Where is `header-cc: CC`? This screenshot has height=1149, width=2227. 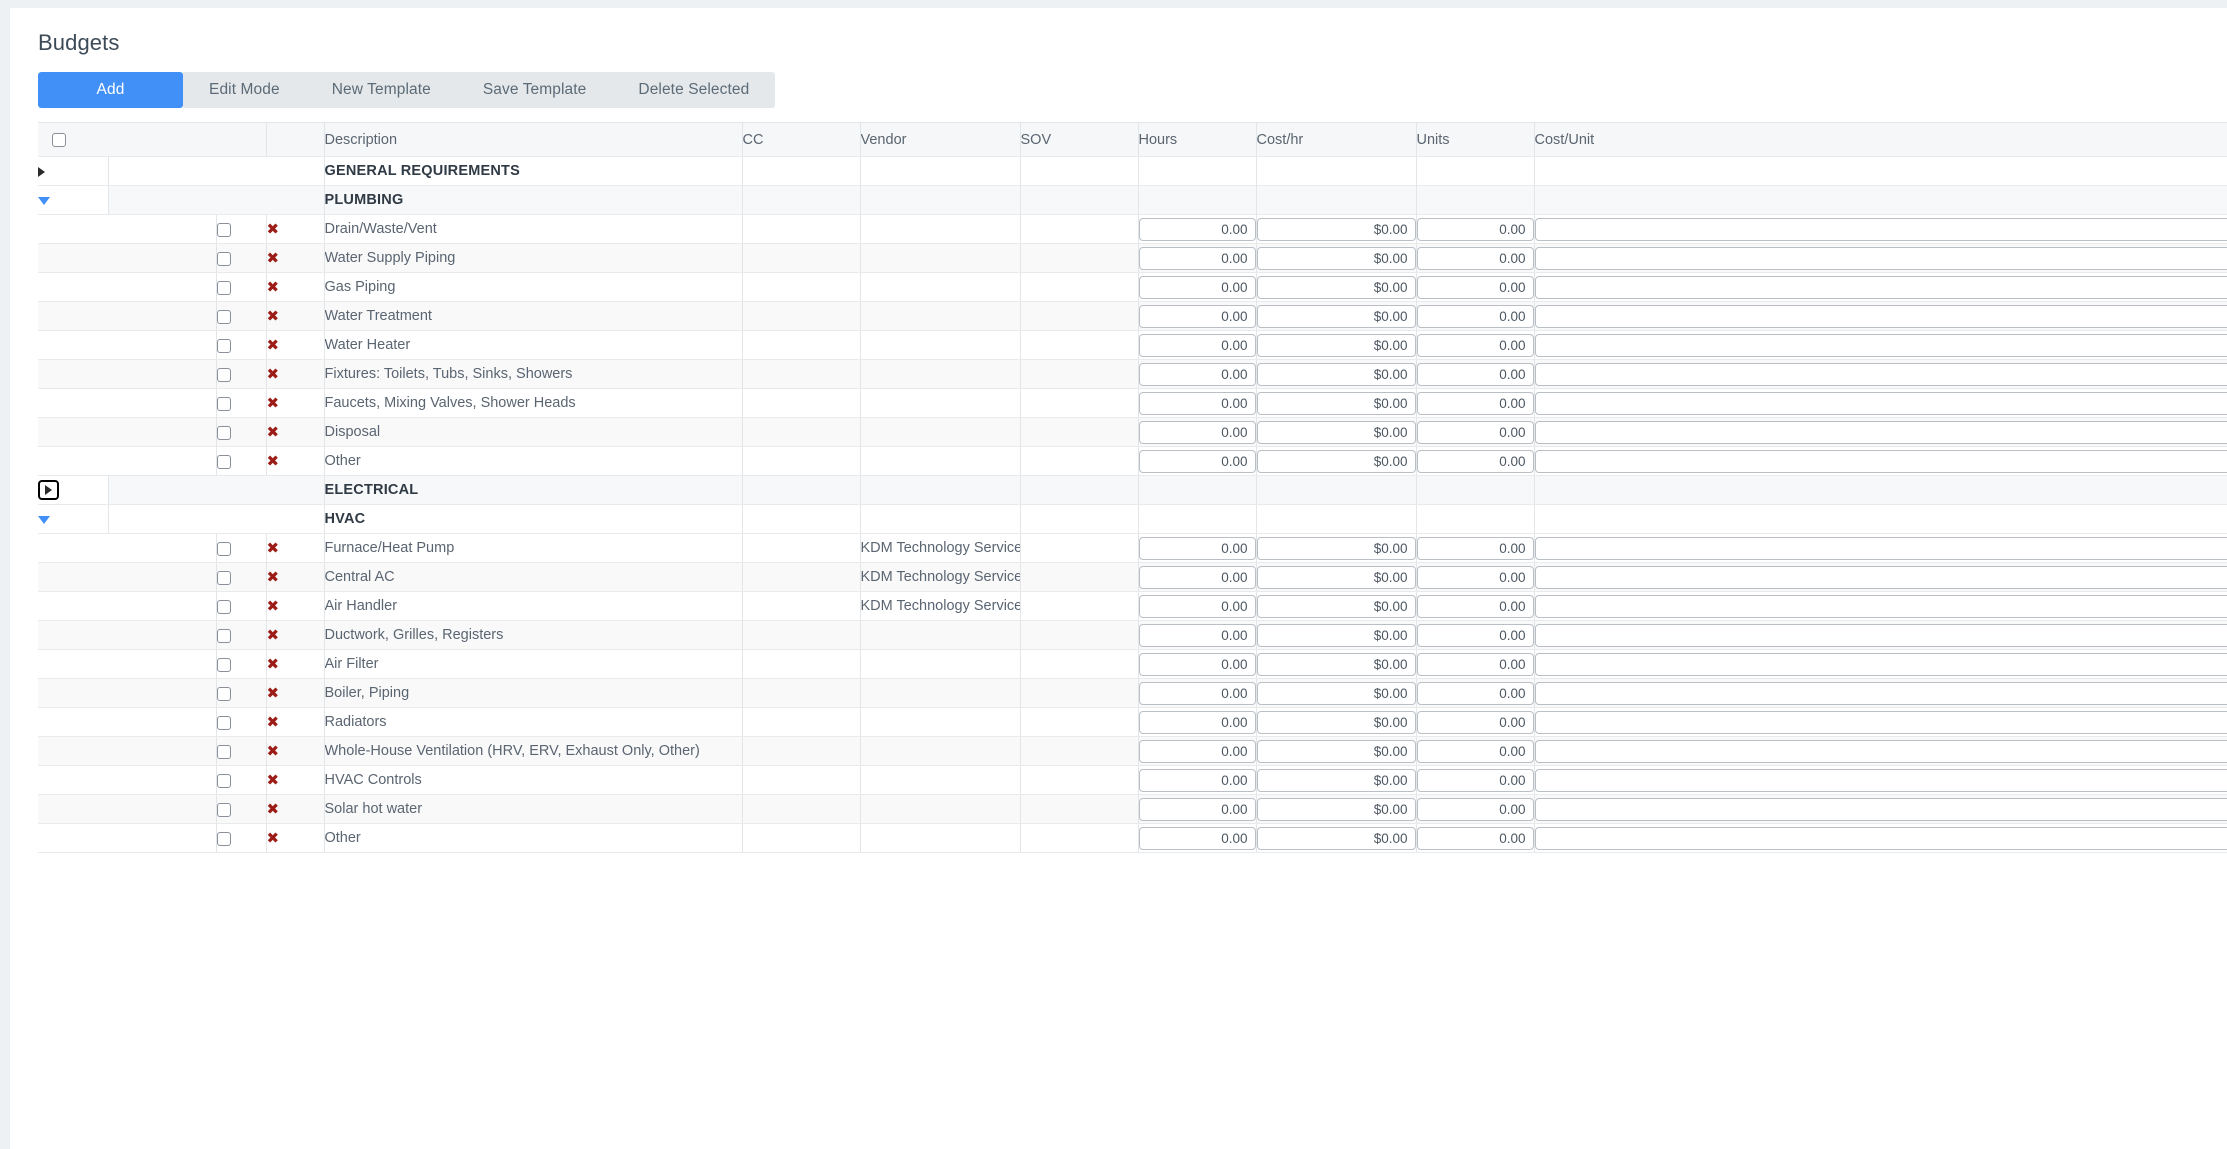
header-cc: CC is located at coordinates (801, 139).